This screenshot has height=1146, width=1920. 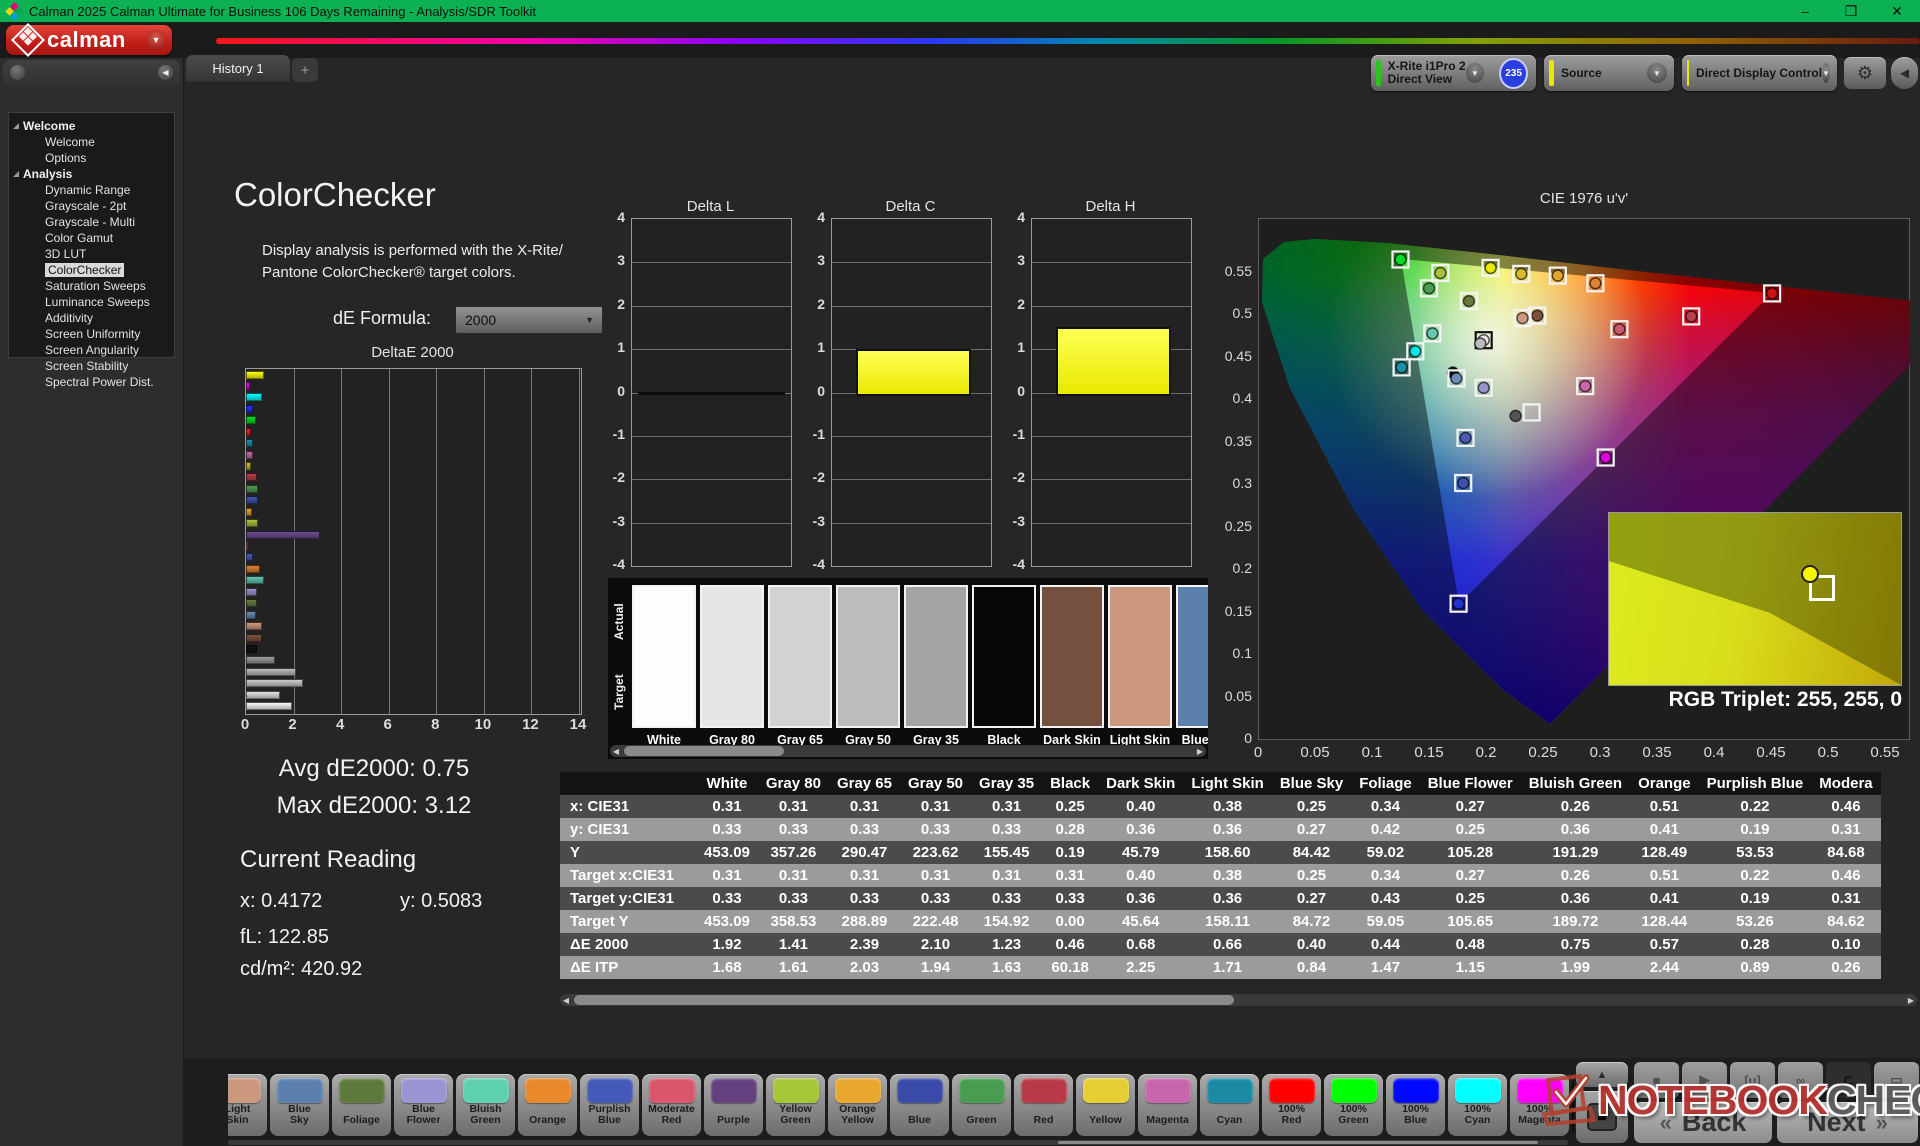 What do you see at coordinates (248, 431) in the screenshot?
I see `deltae-bar-100-red` at bounding box center [248, 431].